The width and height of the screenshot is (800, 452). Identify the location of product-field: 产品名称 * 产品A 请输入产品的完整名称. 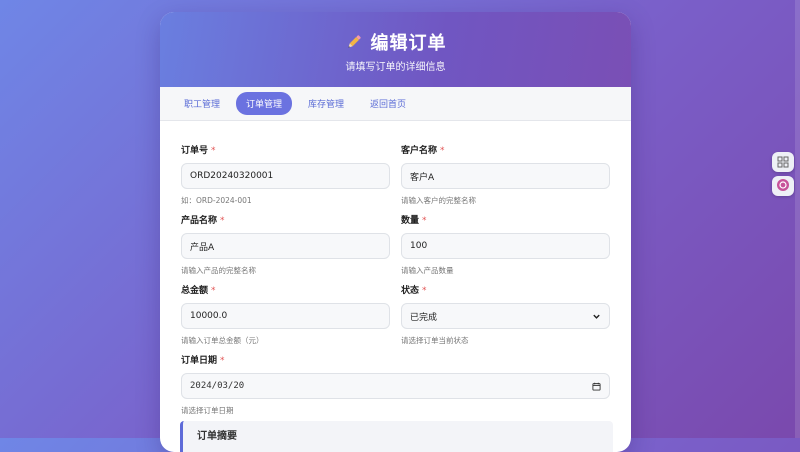
(285, 244).